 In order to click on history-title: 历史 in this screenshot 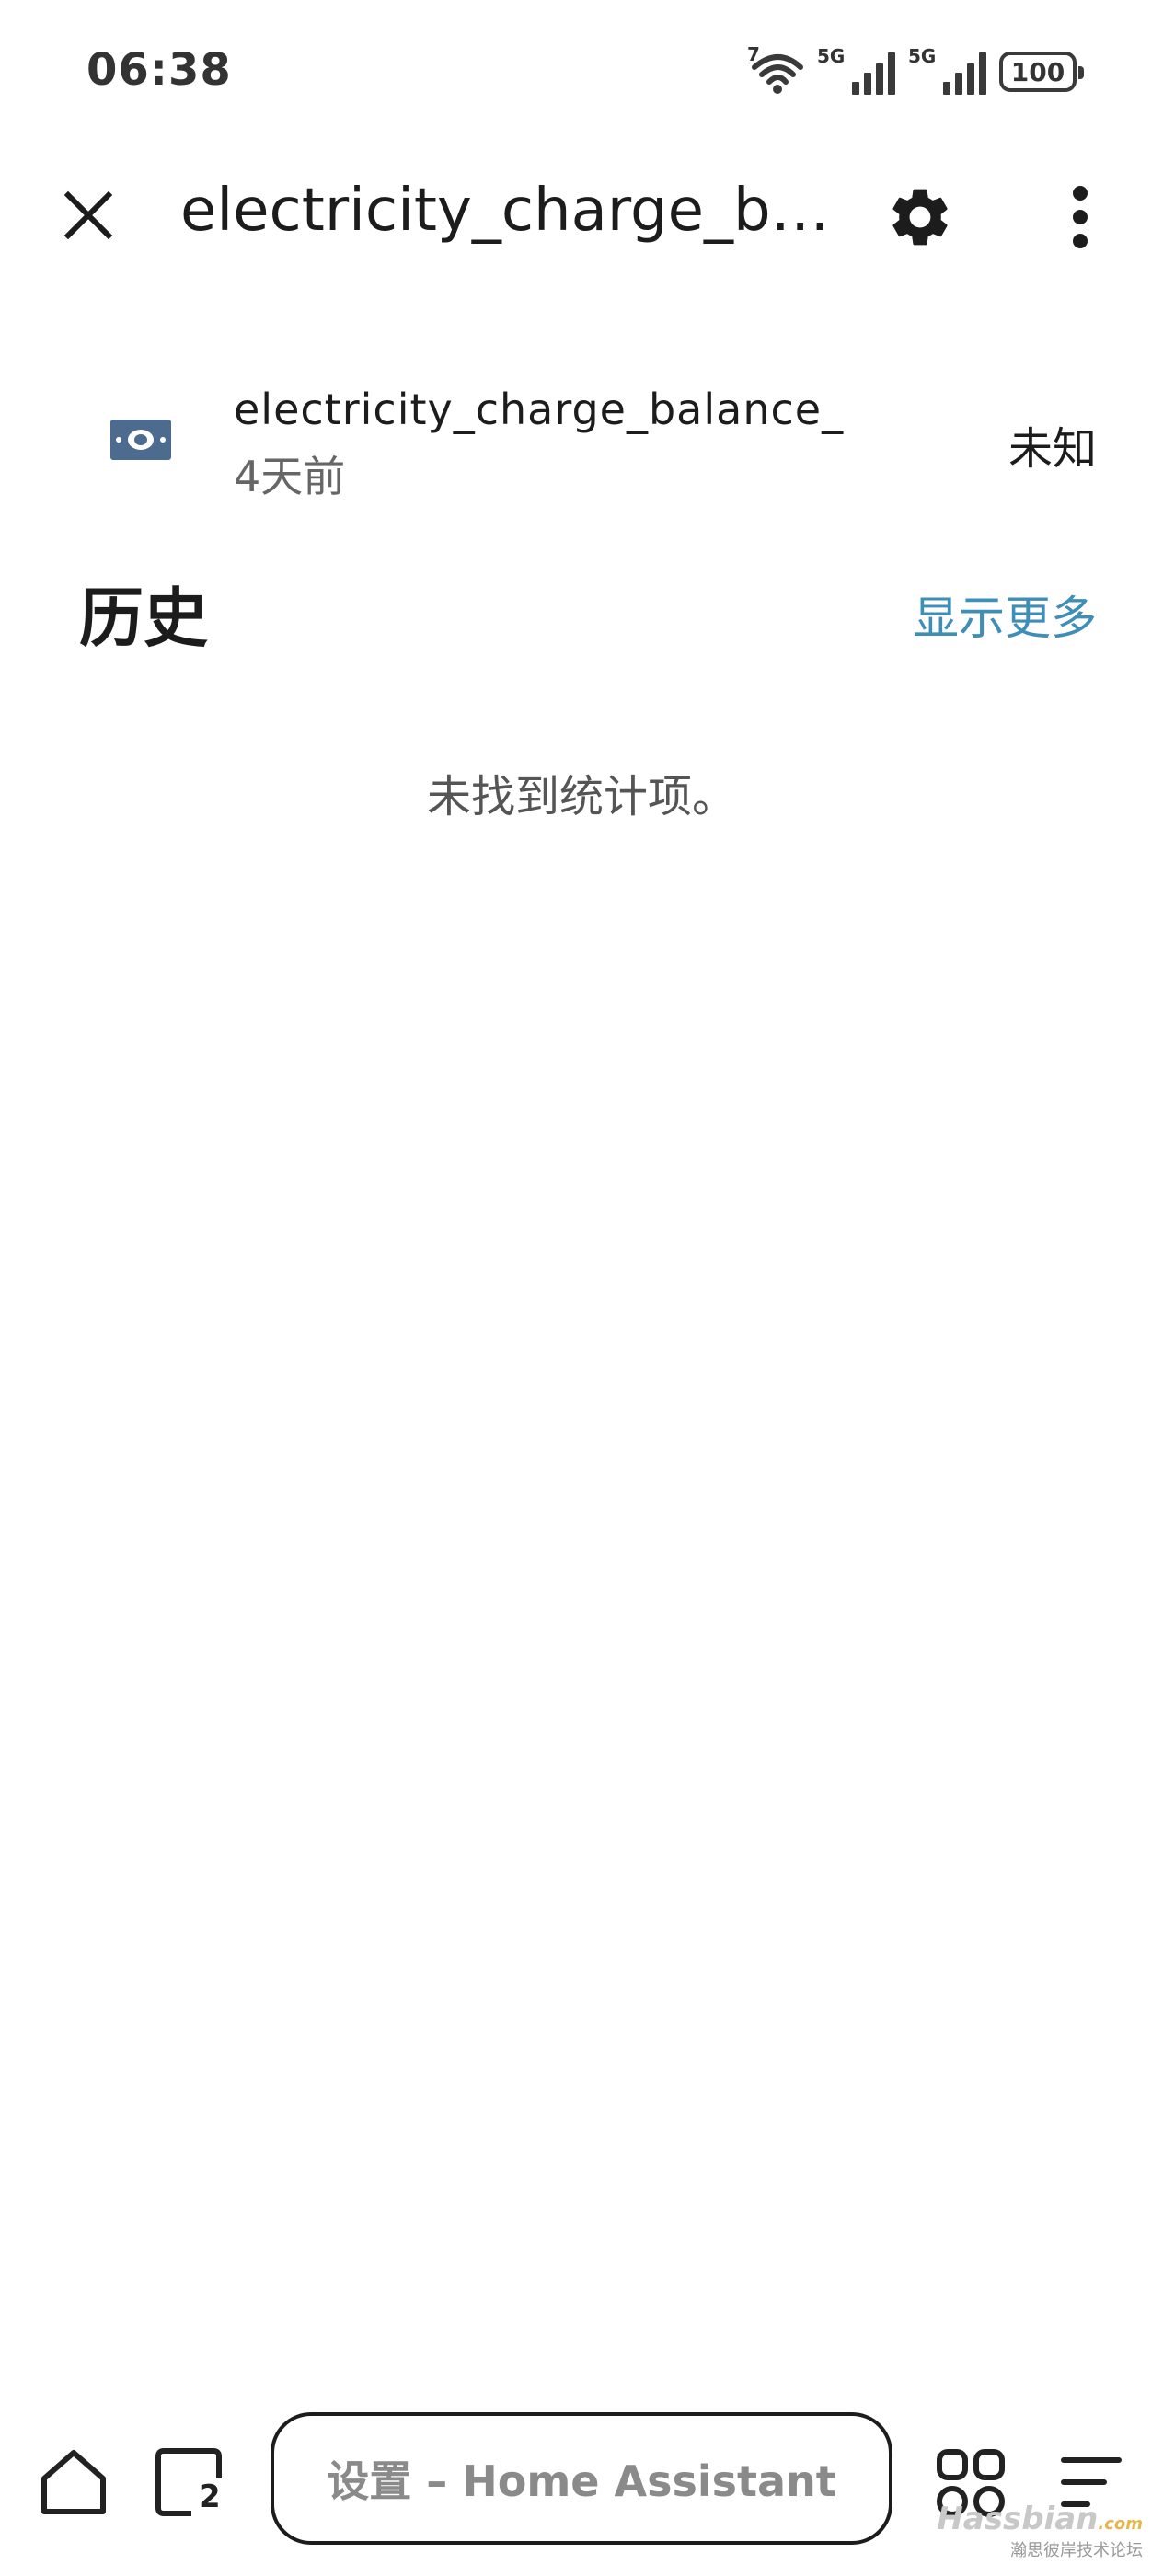, I will do `click(143, 618)`.